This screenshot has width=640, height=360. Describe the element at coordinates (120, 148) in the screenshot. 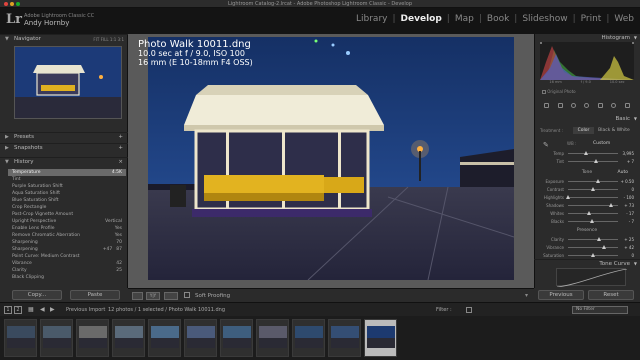

I see `add-snapshot-icon: +` at that location.